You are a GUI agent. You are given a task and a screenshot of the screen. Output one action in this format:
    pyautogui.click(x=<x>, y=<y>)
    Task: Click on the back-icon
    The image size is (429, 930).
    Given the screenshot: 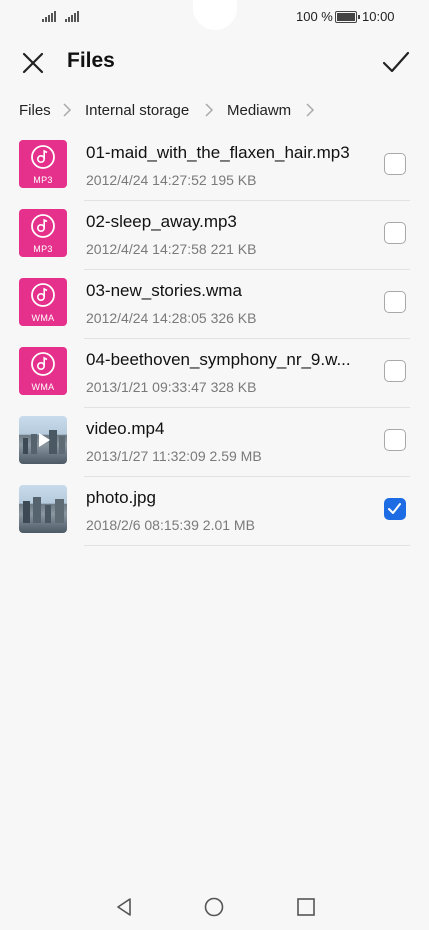 What is the action you would take?
    pyautogui.click(x=124, y=907)
    